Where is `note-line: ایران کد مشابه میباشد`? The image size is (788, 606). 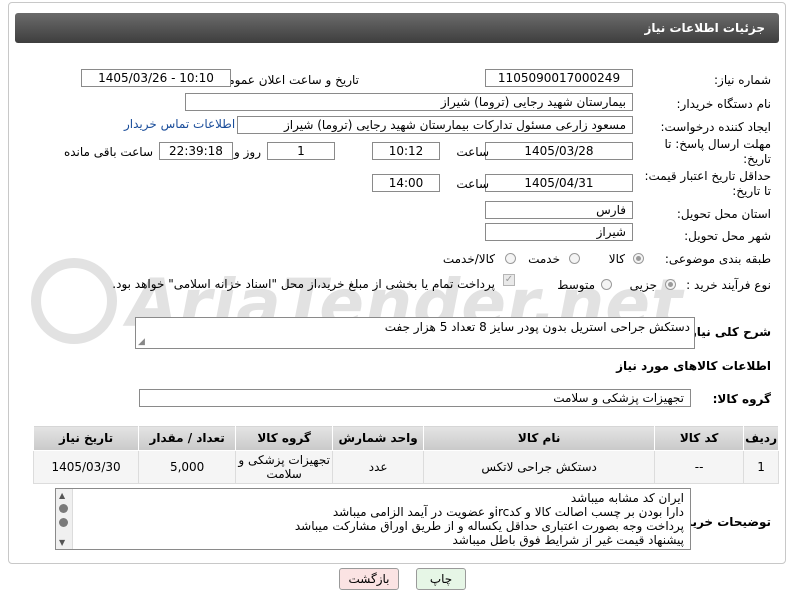
note-line: ایران کد مشابه میباشد is located at coordinates (627, 498).